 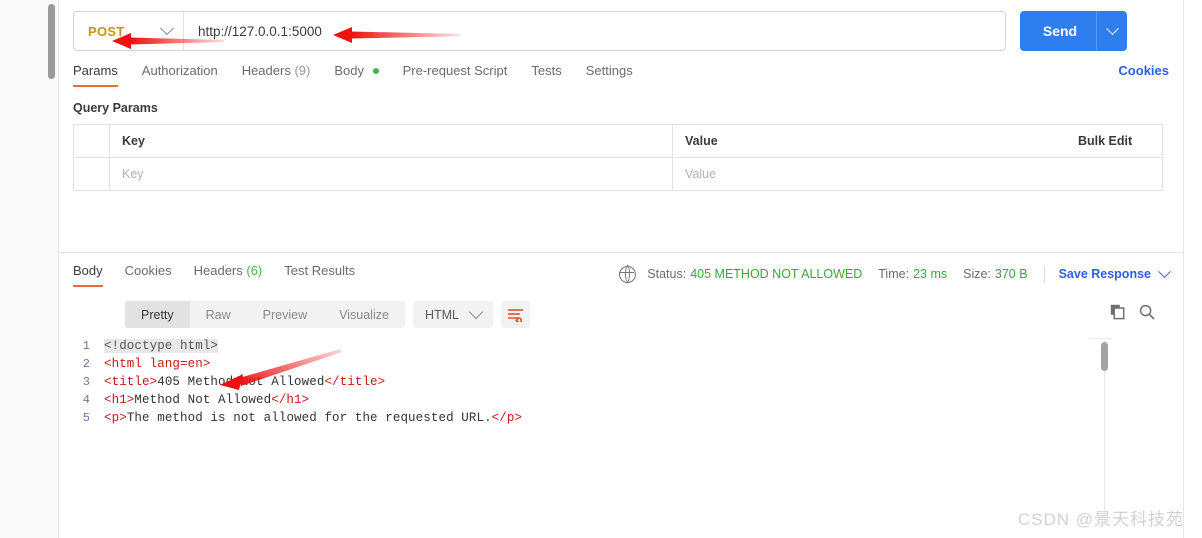 What do you see at coordinates (254, 270) in the screenshot?
I see `tab-count: (6)` at bounding box center [254, 270].